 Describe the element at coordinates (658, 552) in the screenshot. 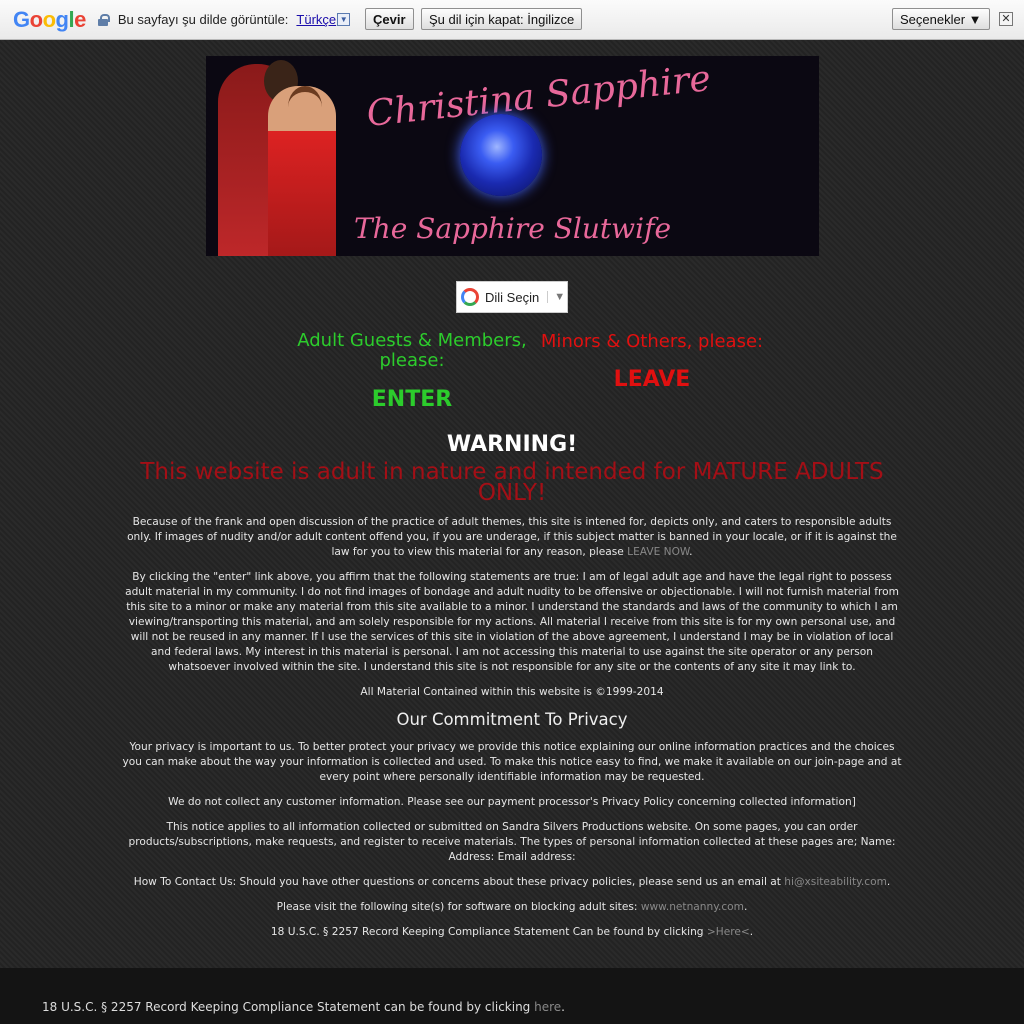

I see `leave-now-link: LEAVE NOW` at that location.